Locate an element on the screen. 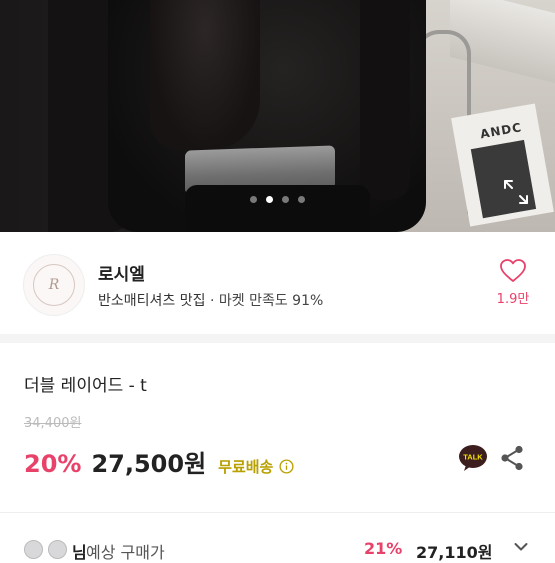  chevron-down-icon is located at coordinates (521, 547).